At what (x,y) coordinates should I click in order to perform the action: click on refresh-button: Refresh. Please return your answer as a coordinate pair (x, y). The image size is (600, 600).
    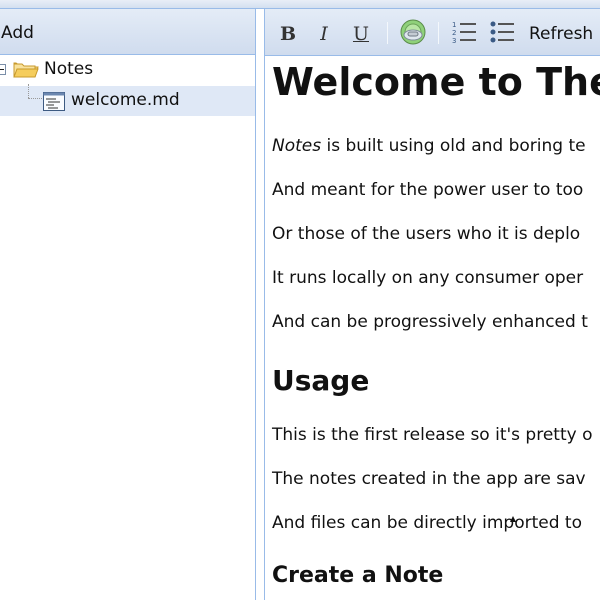
    Looking at the image, I should click on (564, 34).